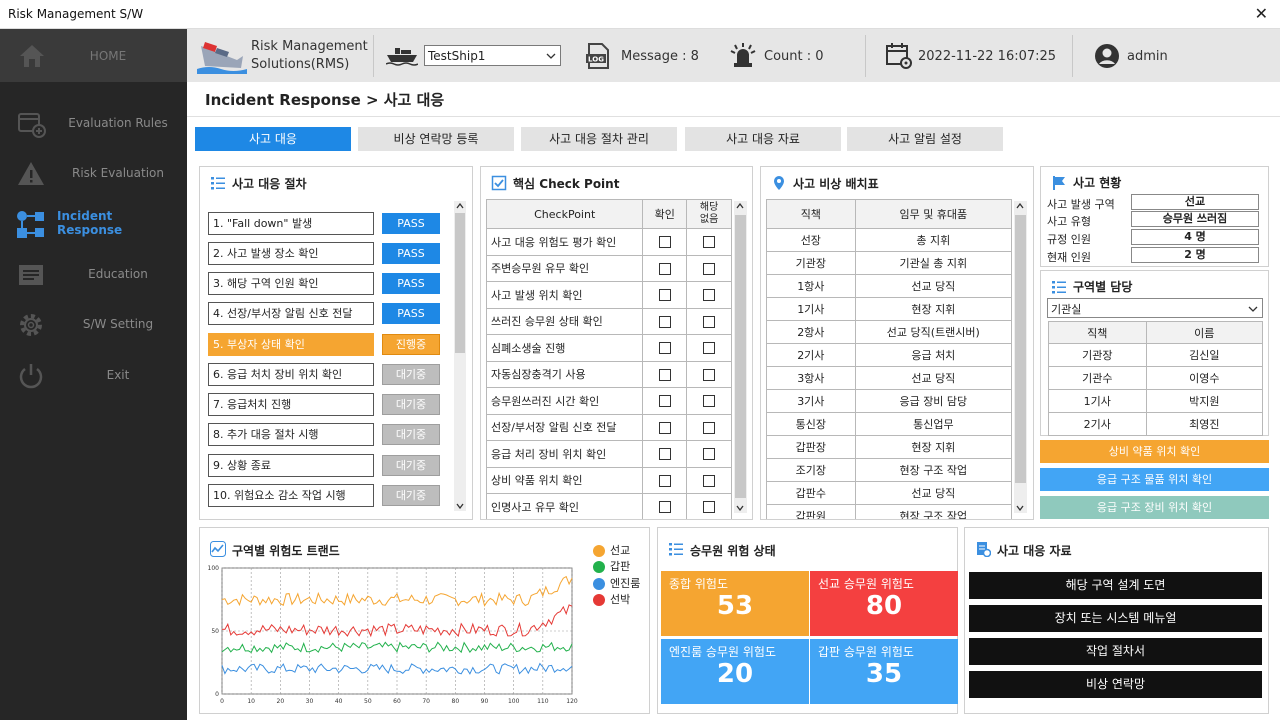 The image size is (1280, 720). What do you see at coordinates (108, 56) in the screenshot?
I see `sidebar-item-label: HOME` at bounding box center [108, 56].